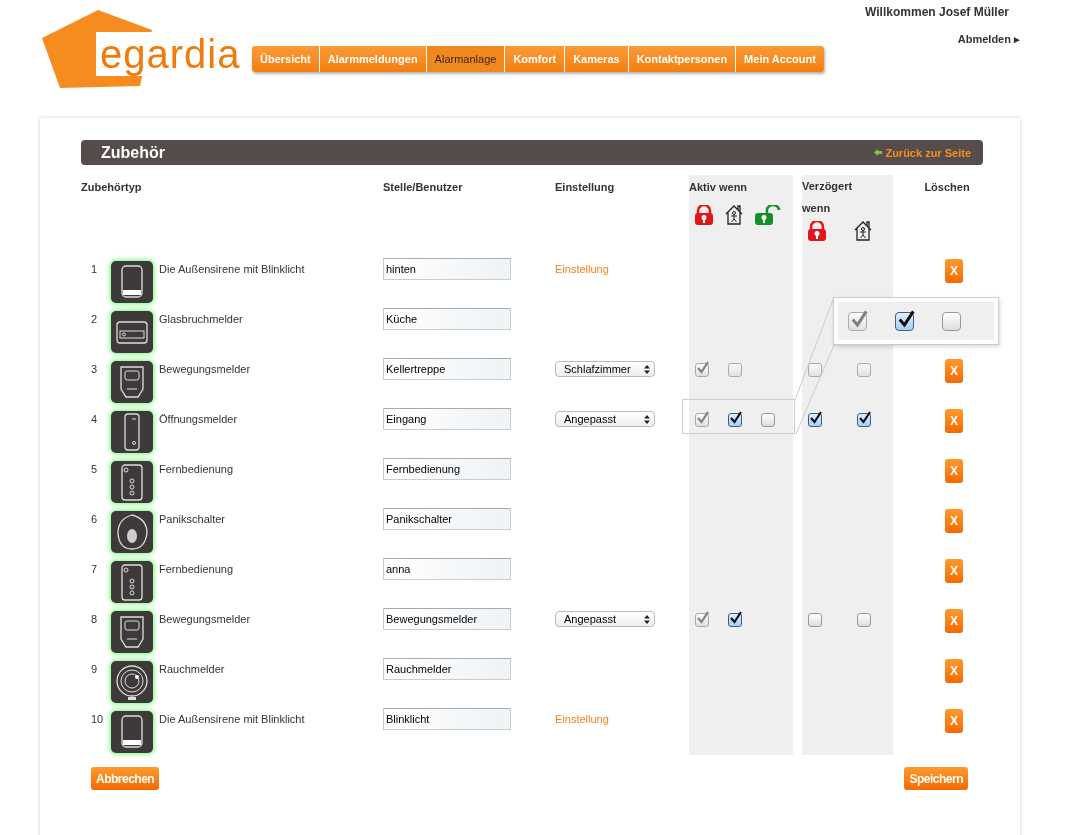 Image resolution: width=1065 pixels, height=835 pixels. I want to click on smoke-device-icon, so click(132, 682).